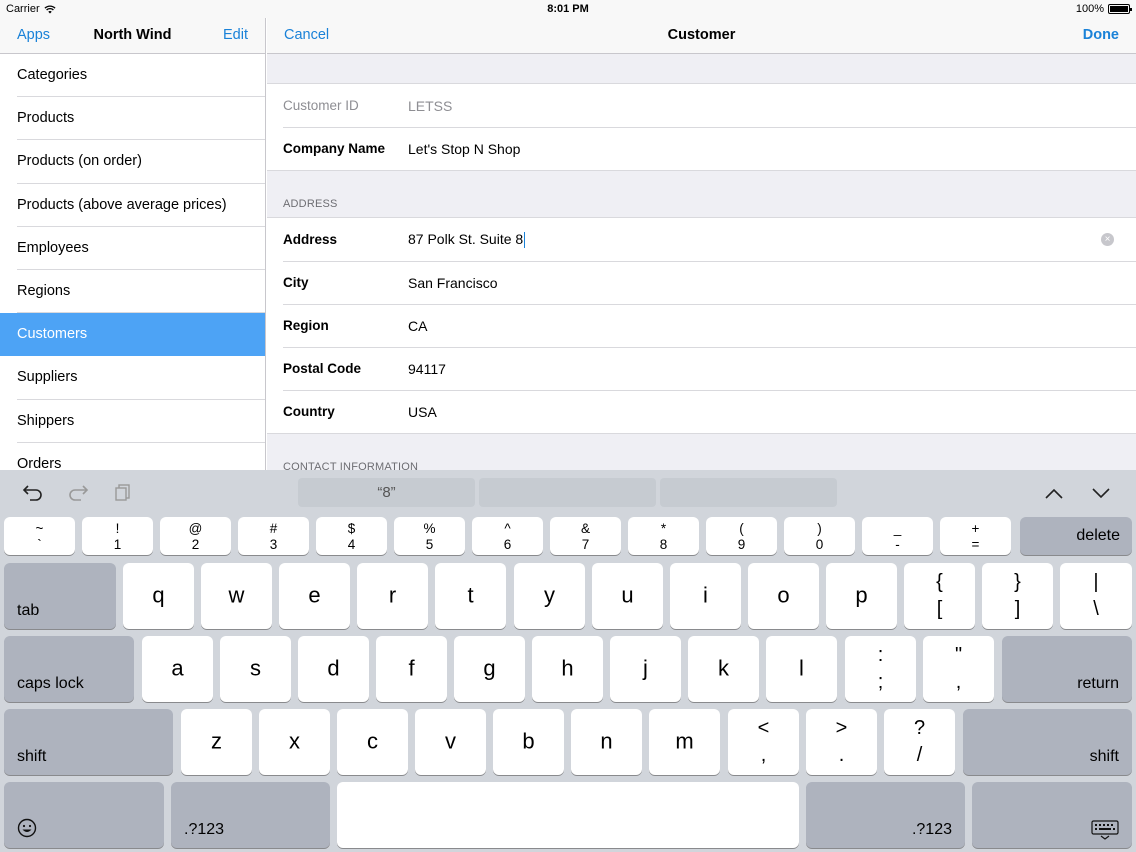  What do you see at coordinates (705, 596) in the screenshot?
I see `key-i: i` at bounding box center [705, 596].